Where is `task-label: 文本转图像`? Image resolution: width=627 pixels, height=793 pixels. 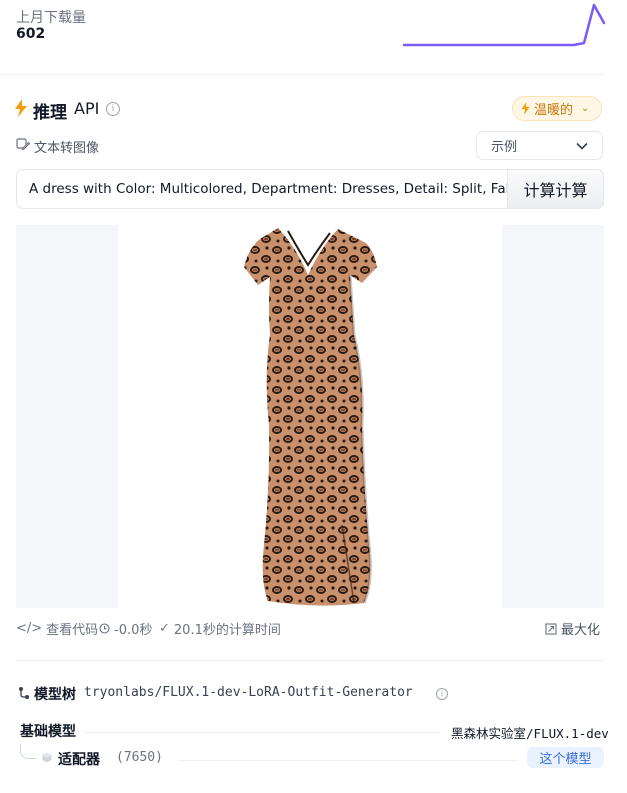 task-label: 文本转图像 is located at coordinates (67, 148).